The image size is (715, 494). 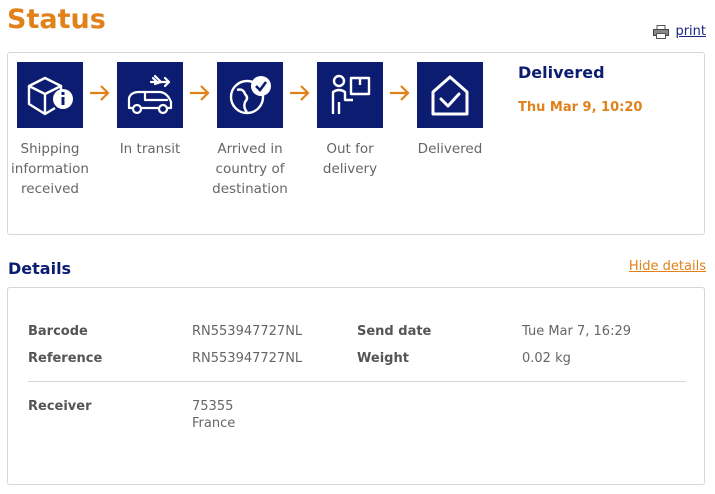 I want to click on print-label: print, so click(x=690, y=31).